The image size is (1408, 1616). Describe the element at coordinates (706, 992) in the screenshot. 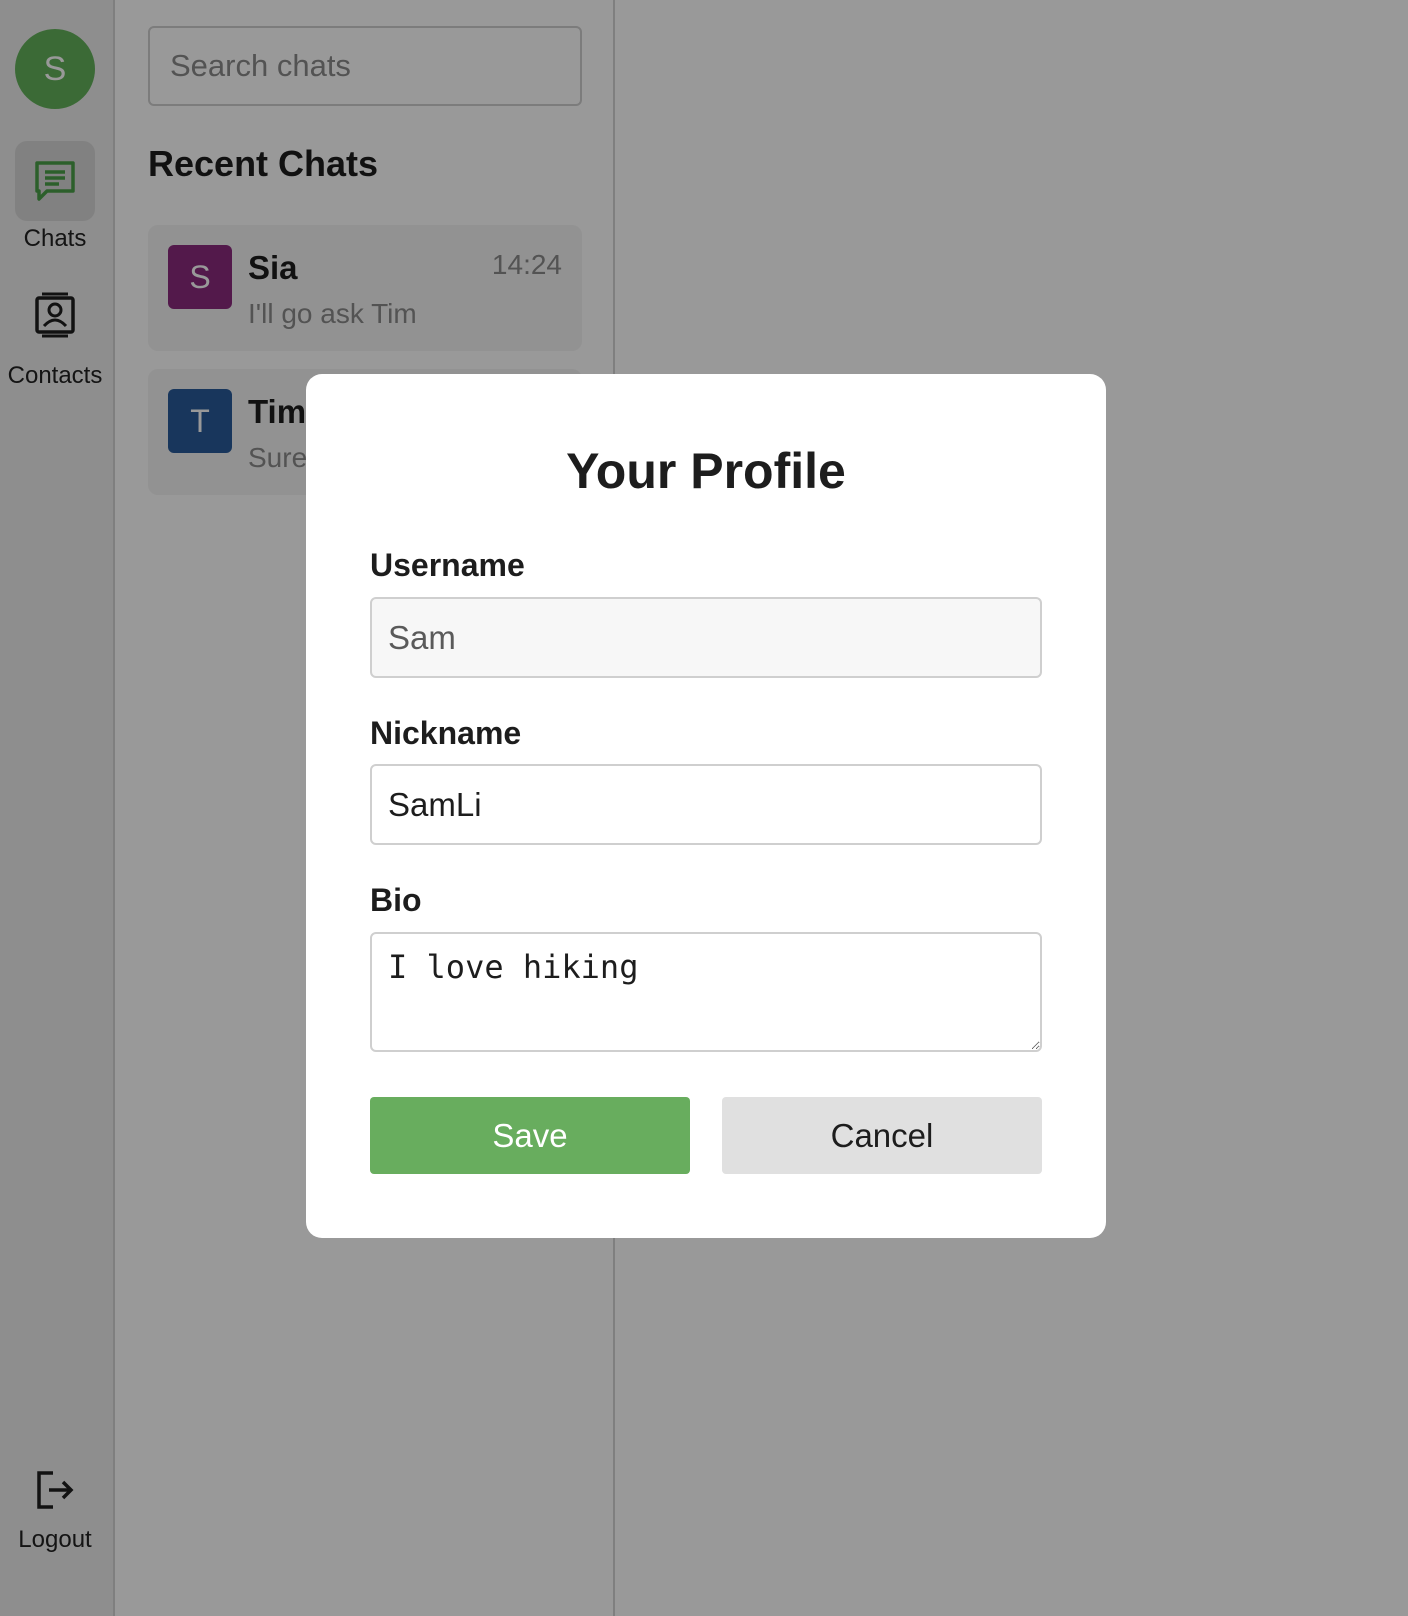

I see `bio-field: I love hiking` at that location.